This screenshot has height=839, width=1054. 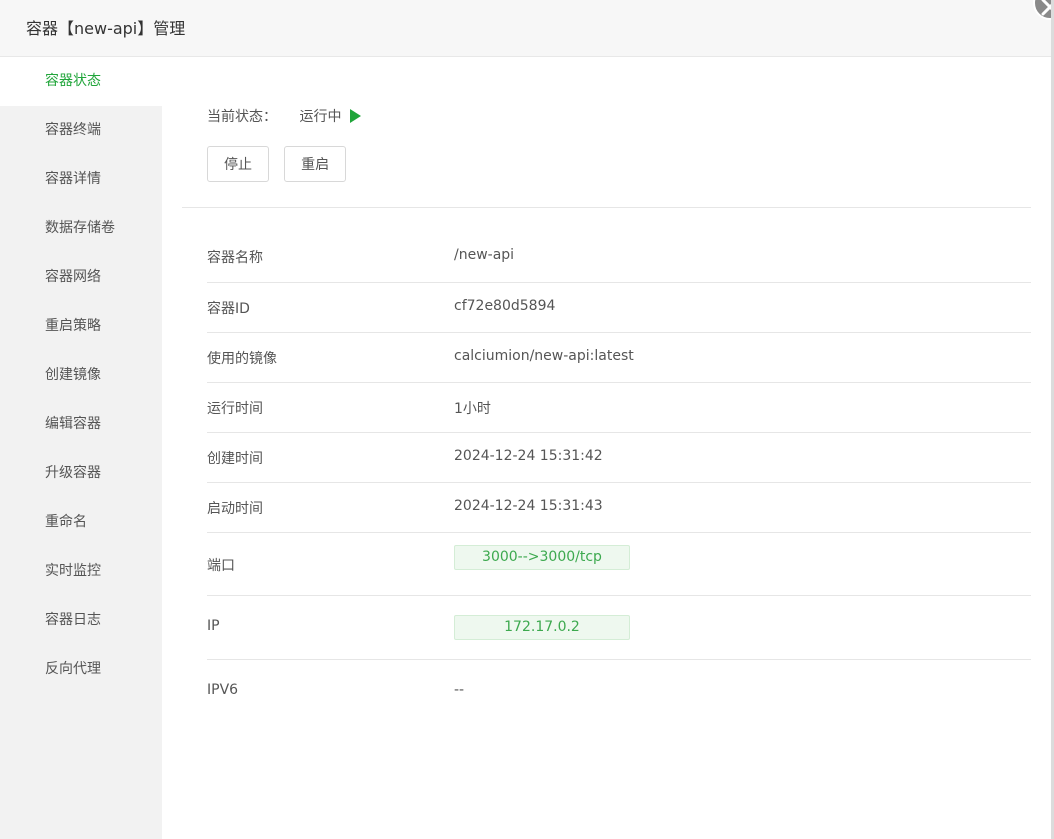 What do you see at coordinates (544, 356) in the screenshot?
I see `info-value: calciumion/new-api:latest` at bounding box center [544, 356].